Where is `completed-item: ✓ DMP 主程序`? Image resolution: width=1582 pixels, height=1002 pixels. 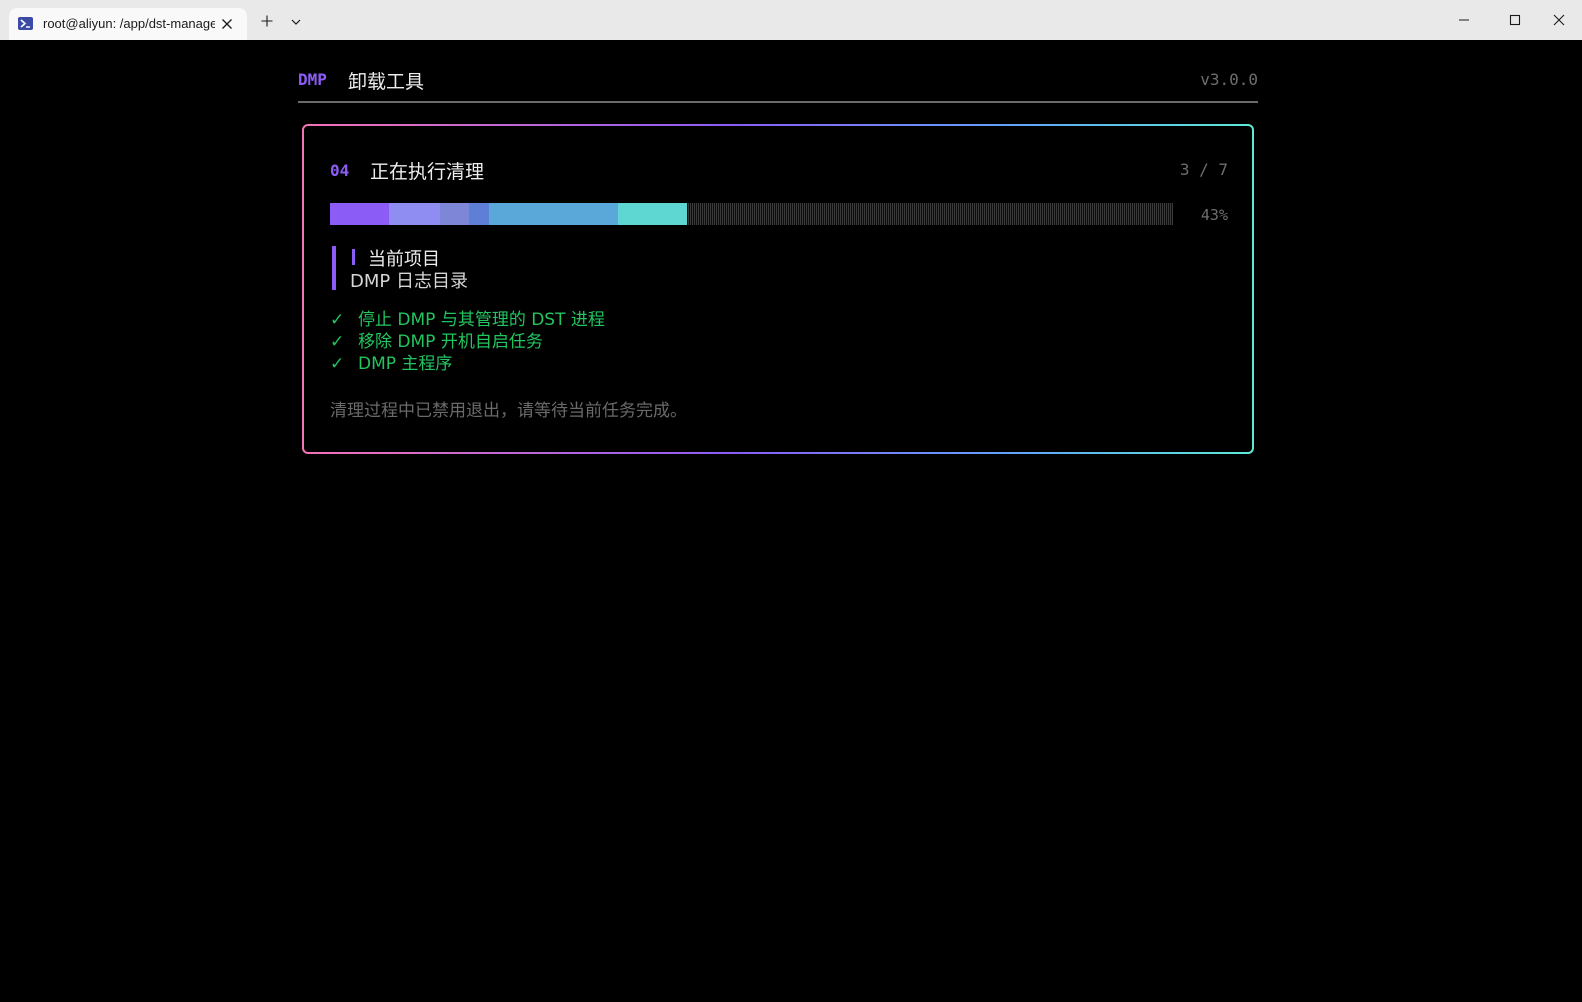 completed-item: ✓ DMP 主程序 is located at coordinates (467, 364).